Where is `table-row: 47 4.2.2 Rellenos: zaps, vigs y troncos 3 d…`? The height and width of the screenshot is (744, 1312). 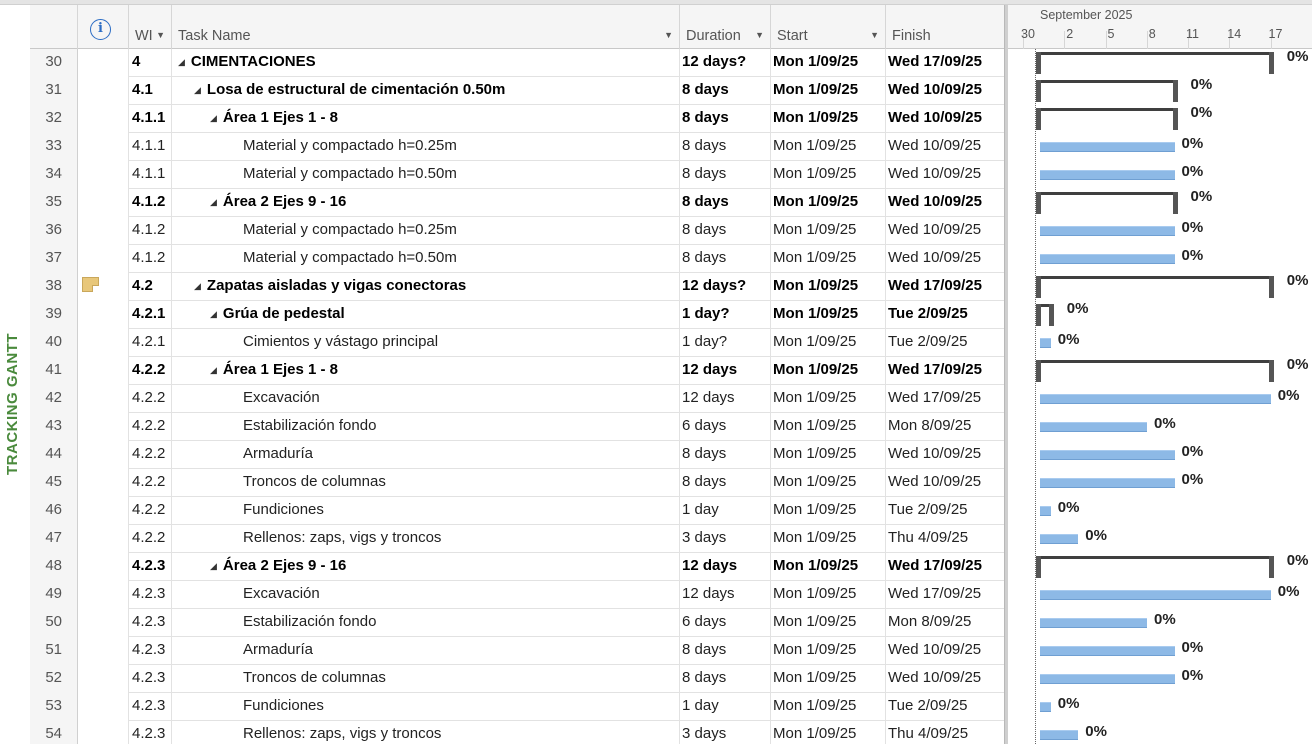 table-row: 47 4.2.2 Rellenos: zaps, vigs y troncos 3 d… is located at coordinates (517, 539).